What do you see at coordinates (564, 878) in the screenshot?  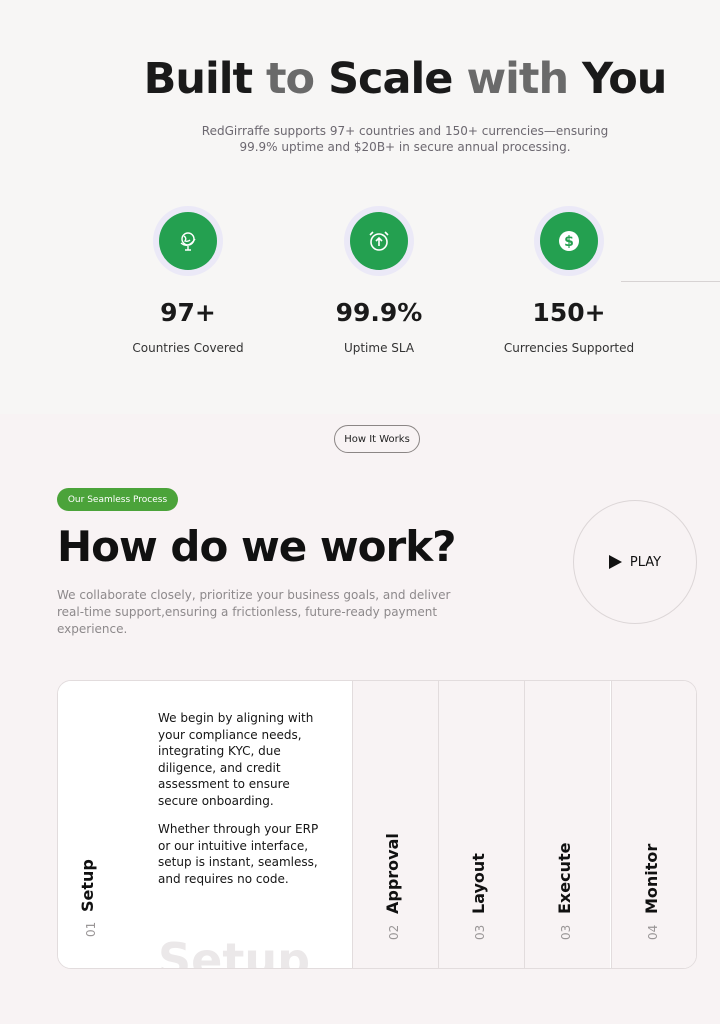 I see `step-tab-name: Execute` at bounding box center [564, 878].